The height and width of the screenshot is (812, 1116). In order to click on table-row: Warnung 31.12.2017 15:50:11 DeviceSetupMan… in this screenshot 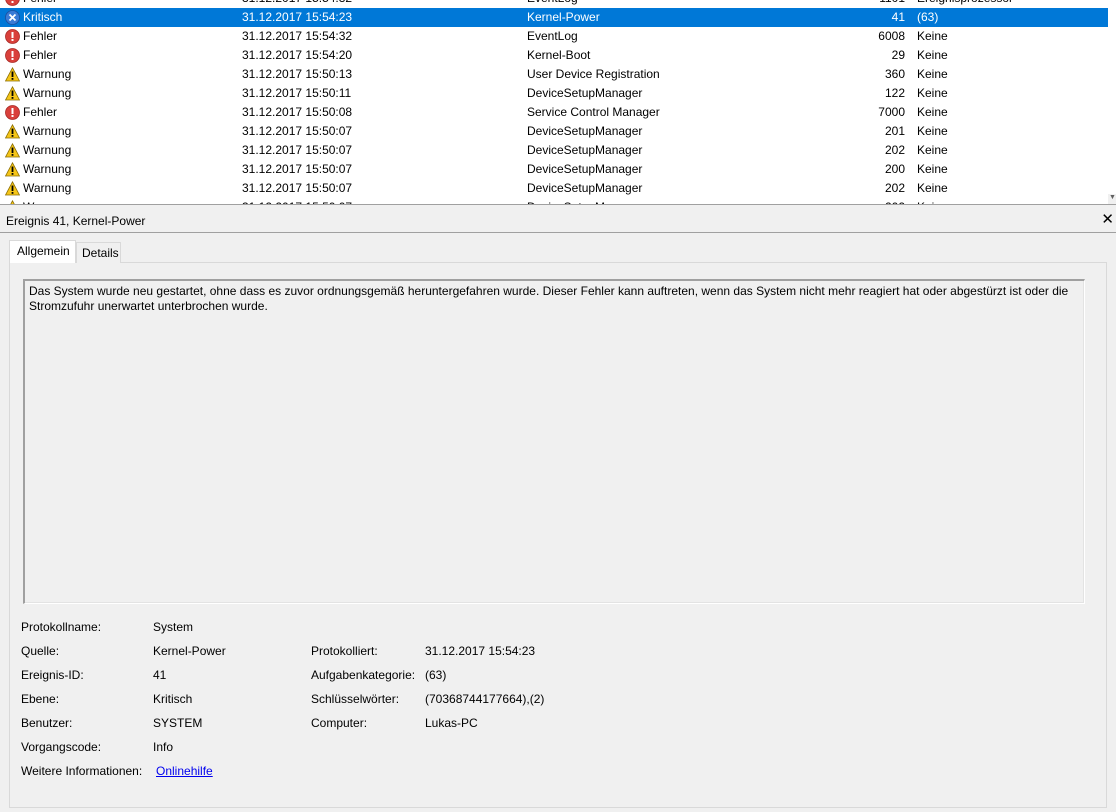, I will do `click(554, 93)`.